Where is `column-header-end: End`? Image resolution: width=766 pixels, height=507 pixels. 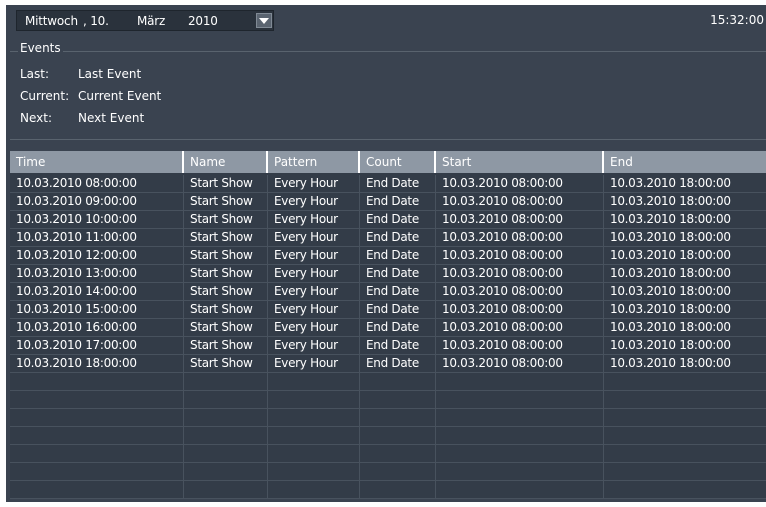 column-header-end: End is located at coordinates (685, 162).